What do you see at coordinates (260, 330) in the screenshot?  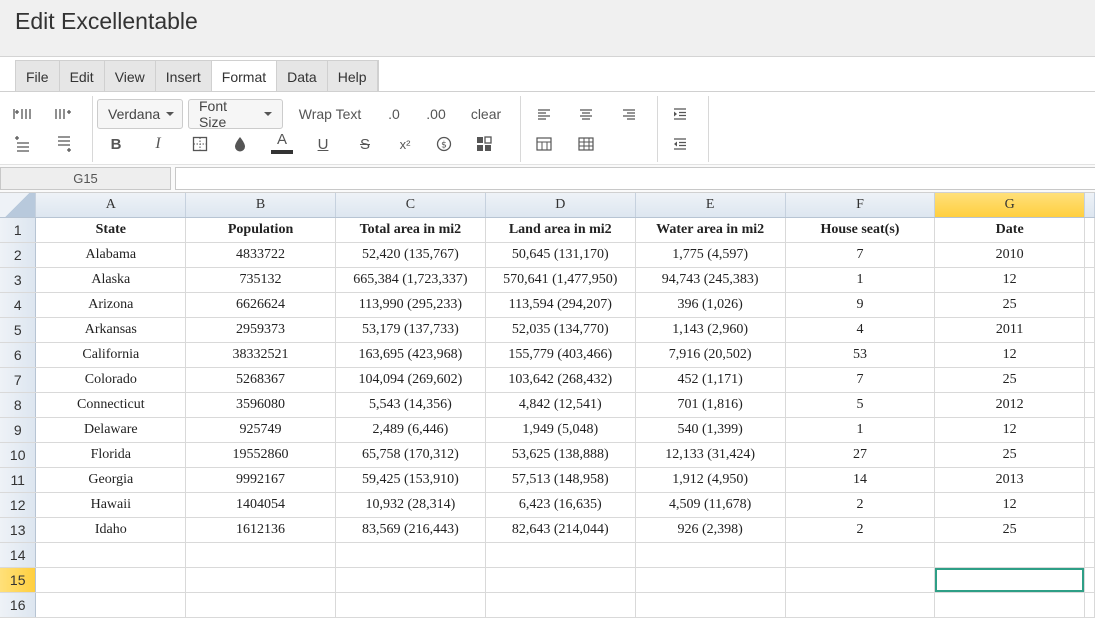 I see `cell: 2959373` at bounding box center [260, 330].